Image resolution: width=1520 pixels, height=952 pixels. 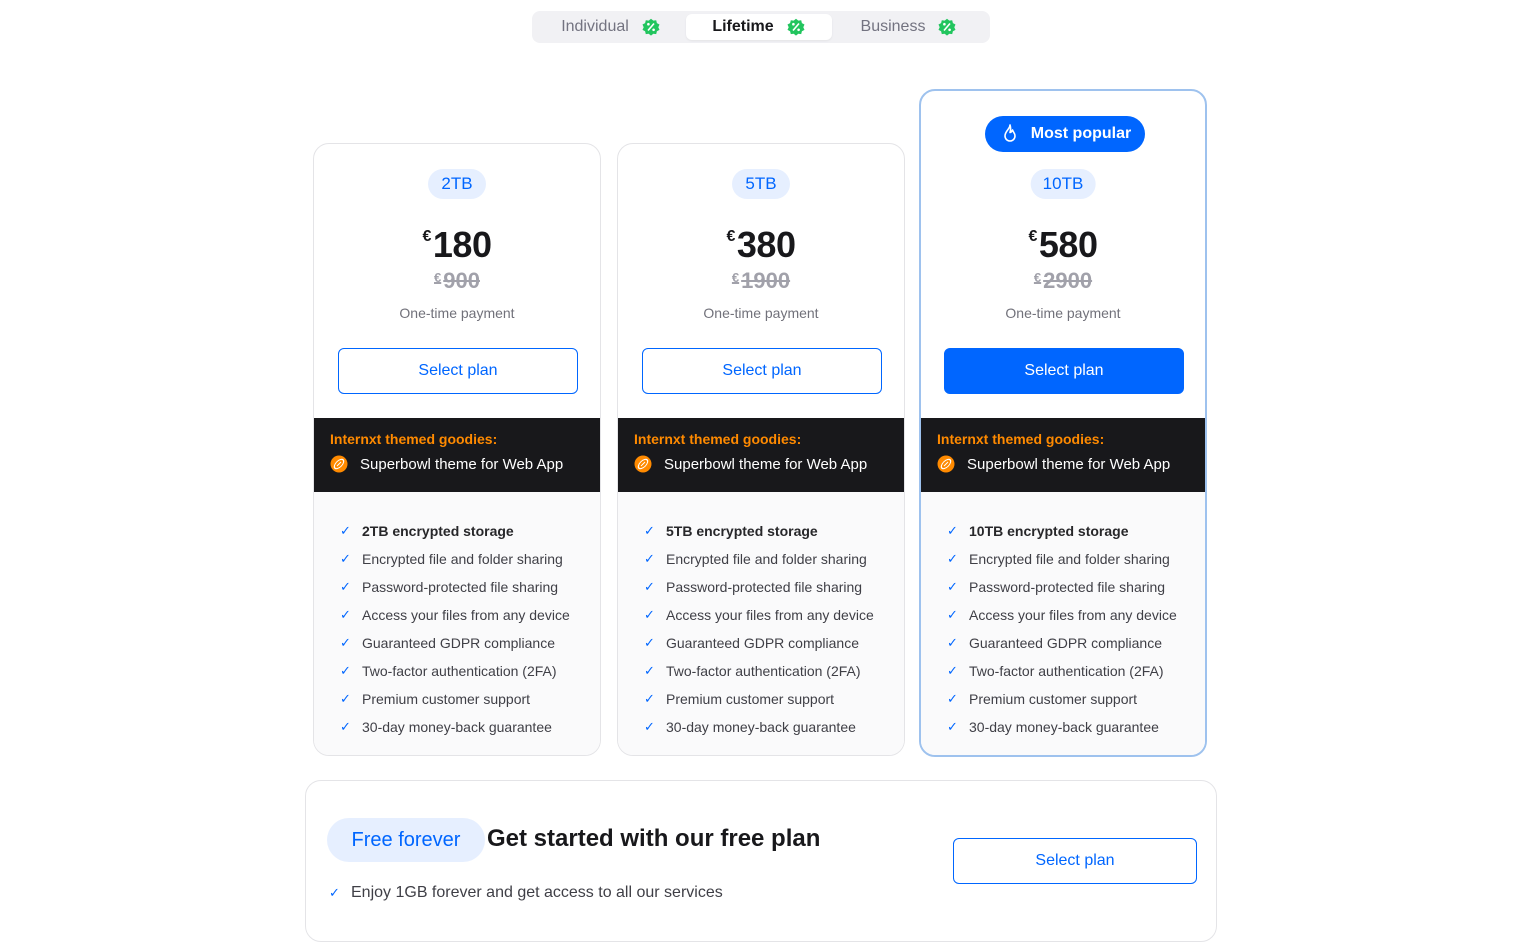 What do you see at coordinates (1068, 280) in the screenshot?
I see `original-price-value: 2900` at bounding box center [1068, 280].